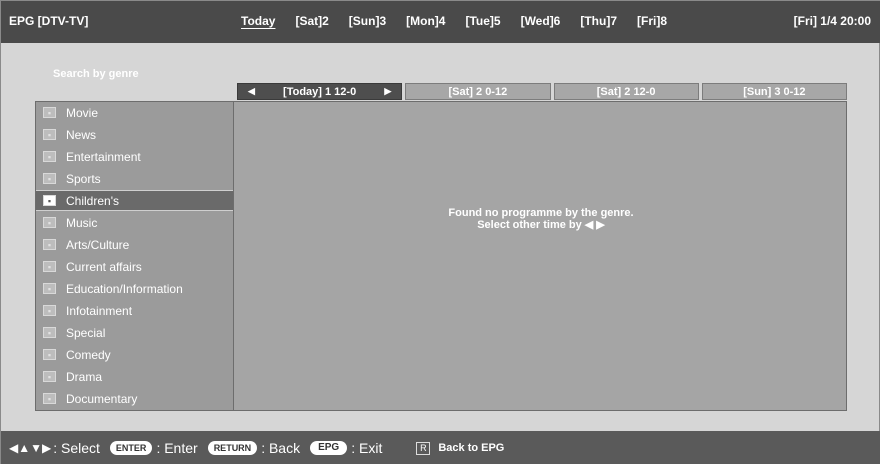 This screenshot has height=464, width=880. I want to click on genre-item-infotainment: ▪ Infotainment, so click(134, 310).